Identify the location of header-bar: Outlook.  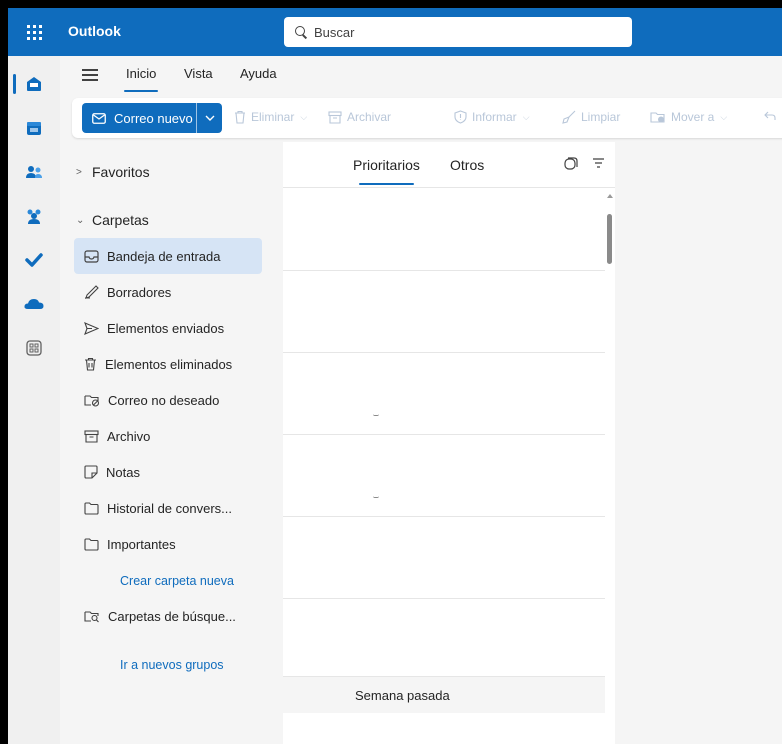
(395, 32).